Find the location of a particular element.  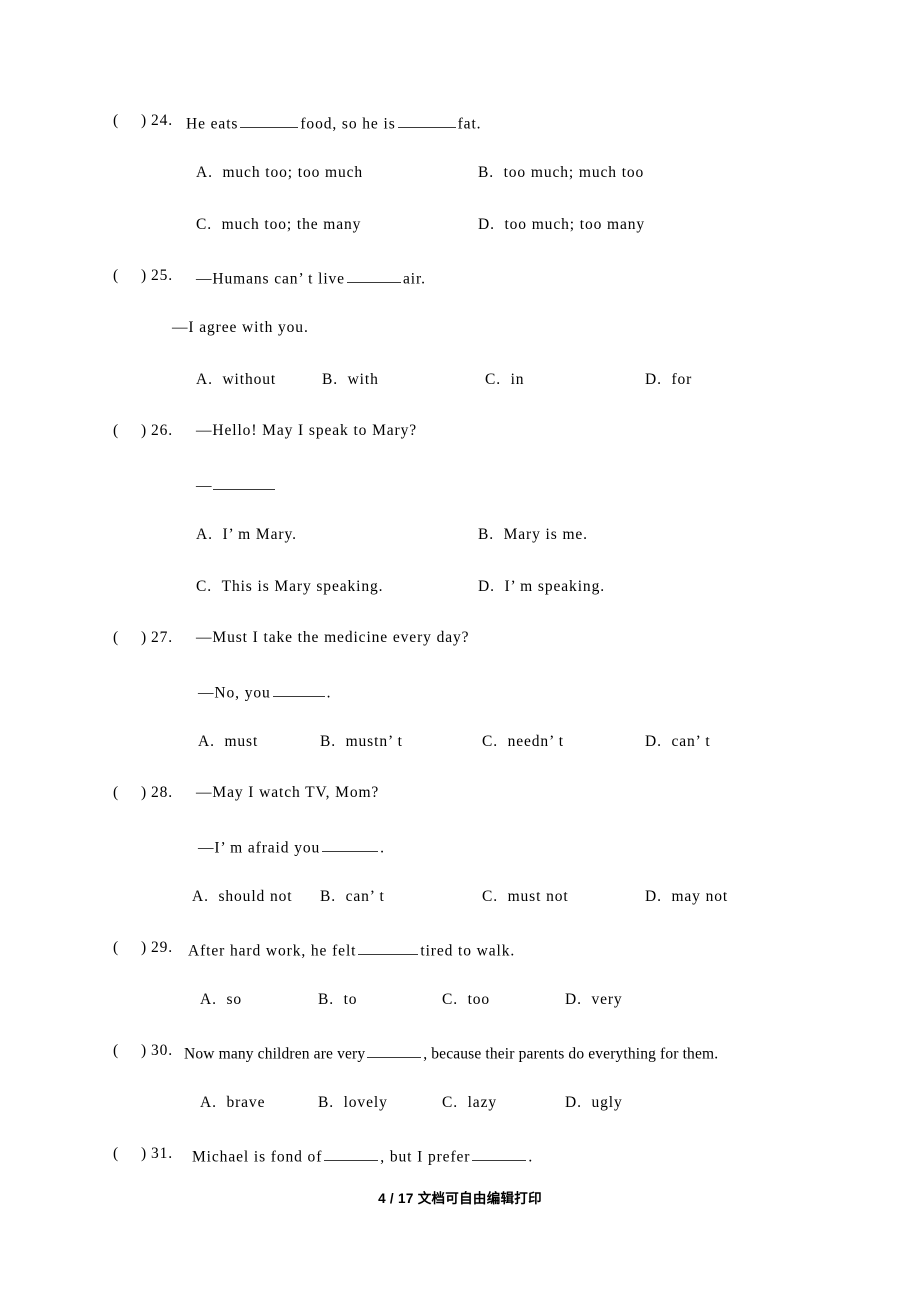

option-letter-30-d: D. is located at coordinates (573, 1102).